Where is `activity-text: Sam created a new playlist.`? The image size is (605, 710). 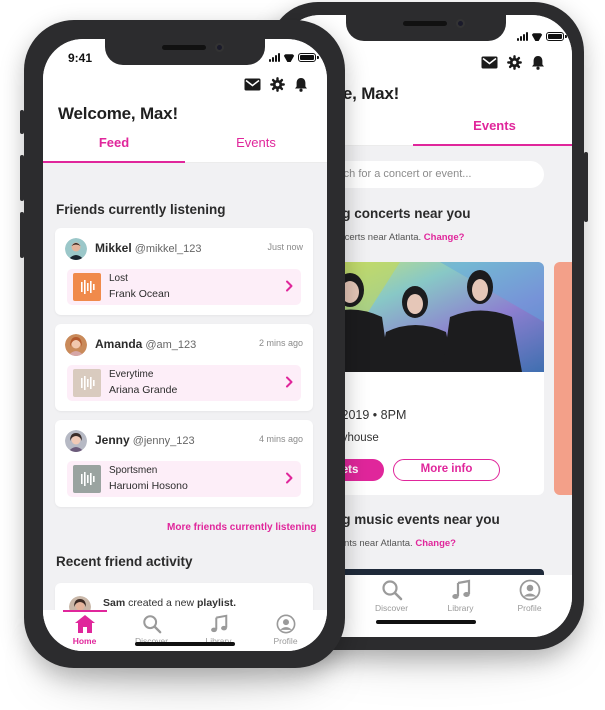
activity-text: Sam created a new playlist. is located at coordinates (170, 603).